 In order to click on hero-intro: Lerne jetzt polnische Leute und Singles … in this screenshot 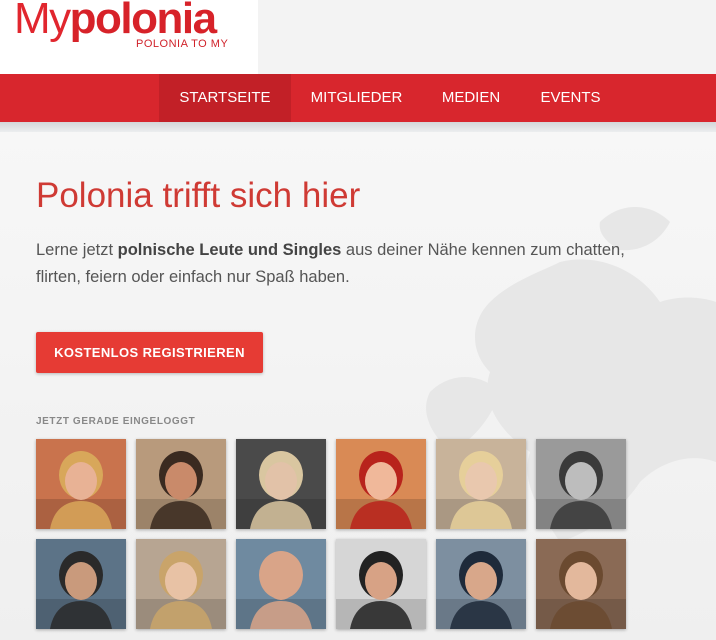, I will do `click(336, 264)`.